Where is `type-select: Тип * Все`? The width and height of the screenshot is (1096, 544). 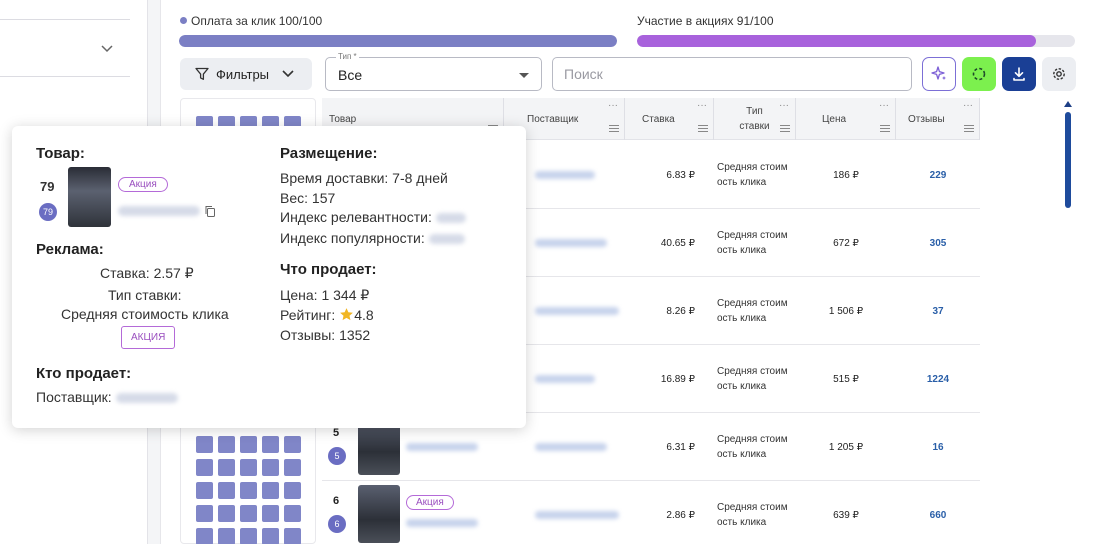 type-select: Тип * Все is located at coordinates (433, 71).